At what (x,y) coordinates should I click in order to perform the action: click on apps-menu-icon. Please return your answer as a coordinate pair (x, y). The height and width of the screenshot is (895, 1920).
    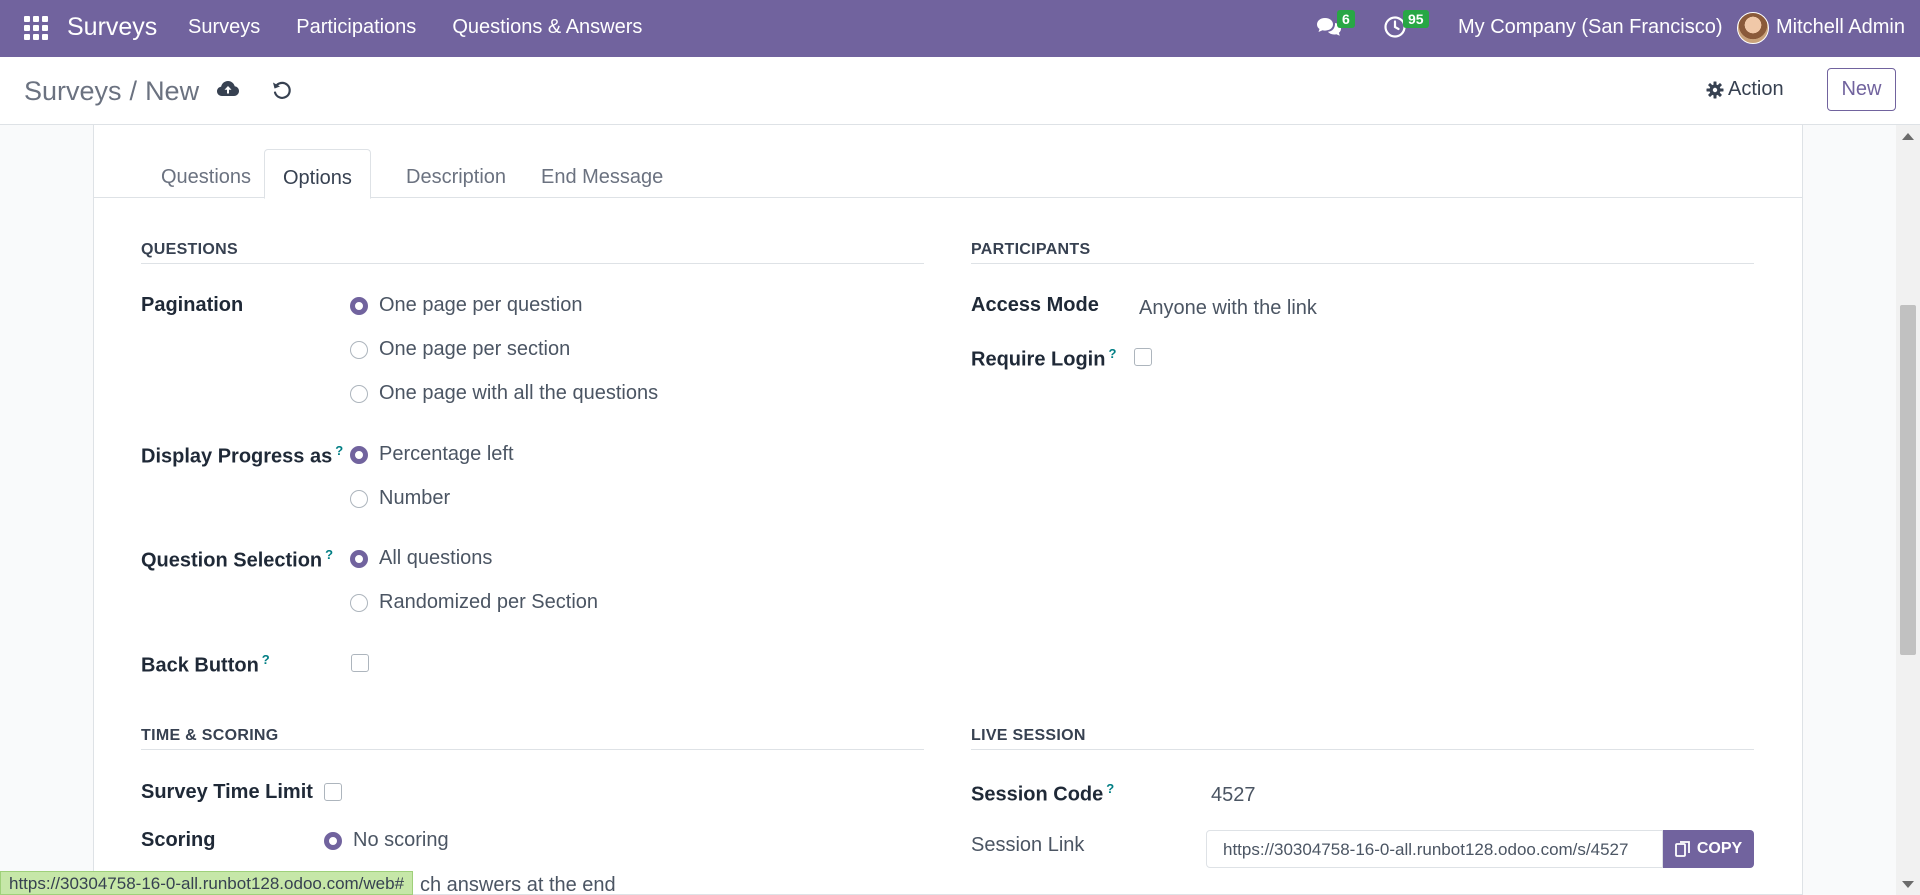
    Looking at the image, I should click on (36, 28).